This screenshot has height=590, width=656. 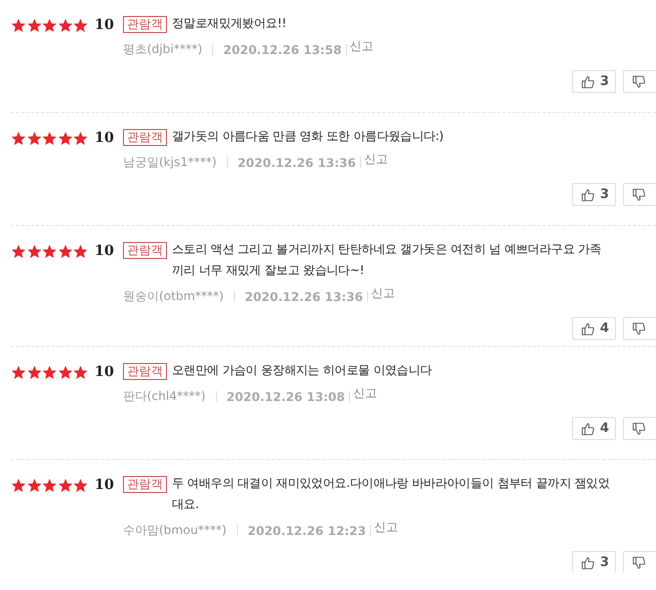 What do you see at coordinates (173, 296) in the screenshot?
I see `author-name: 원숭이(otbm****)` at bounding box center [173, 296].